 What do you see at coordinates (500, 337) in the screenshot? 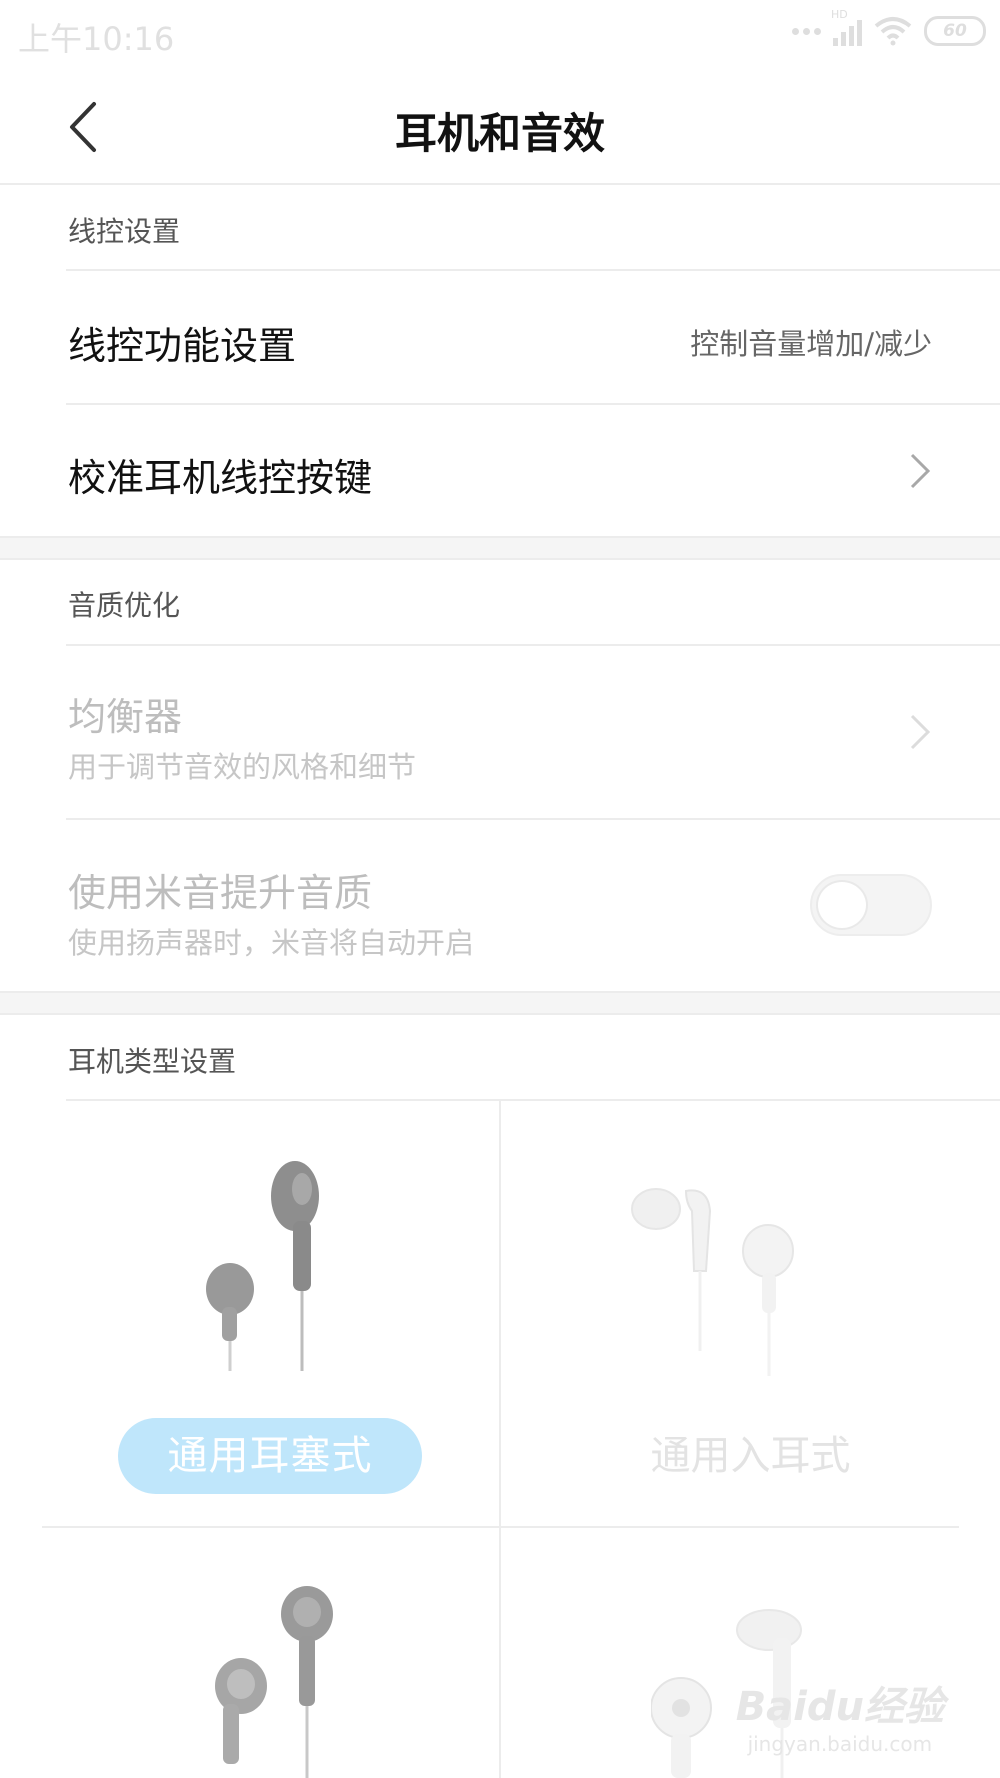
I see `line-control-function-row: 线控功能设置 控制音量增加/减少` at bounding box center [500, 337].